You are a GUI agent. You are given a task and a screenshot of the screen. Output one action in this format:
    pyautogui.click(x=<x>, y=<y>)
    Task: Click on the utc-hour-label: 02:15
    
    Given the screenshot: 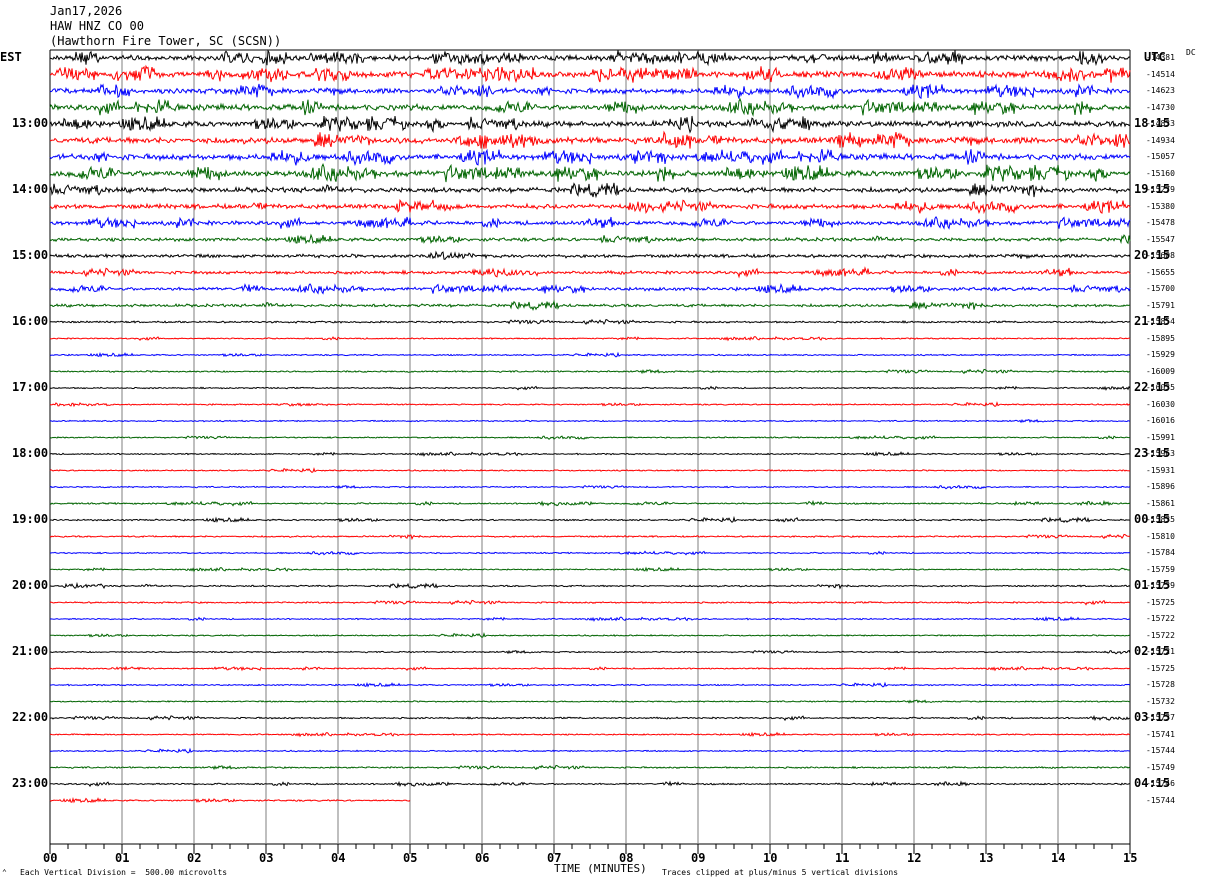 What is the action you would take?
    pyautogui.click(x=1152, y=651)
    